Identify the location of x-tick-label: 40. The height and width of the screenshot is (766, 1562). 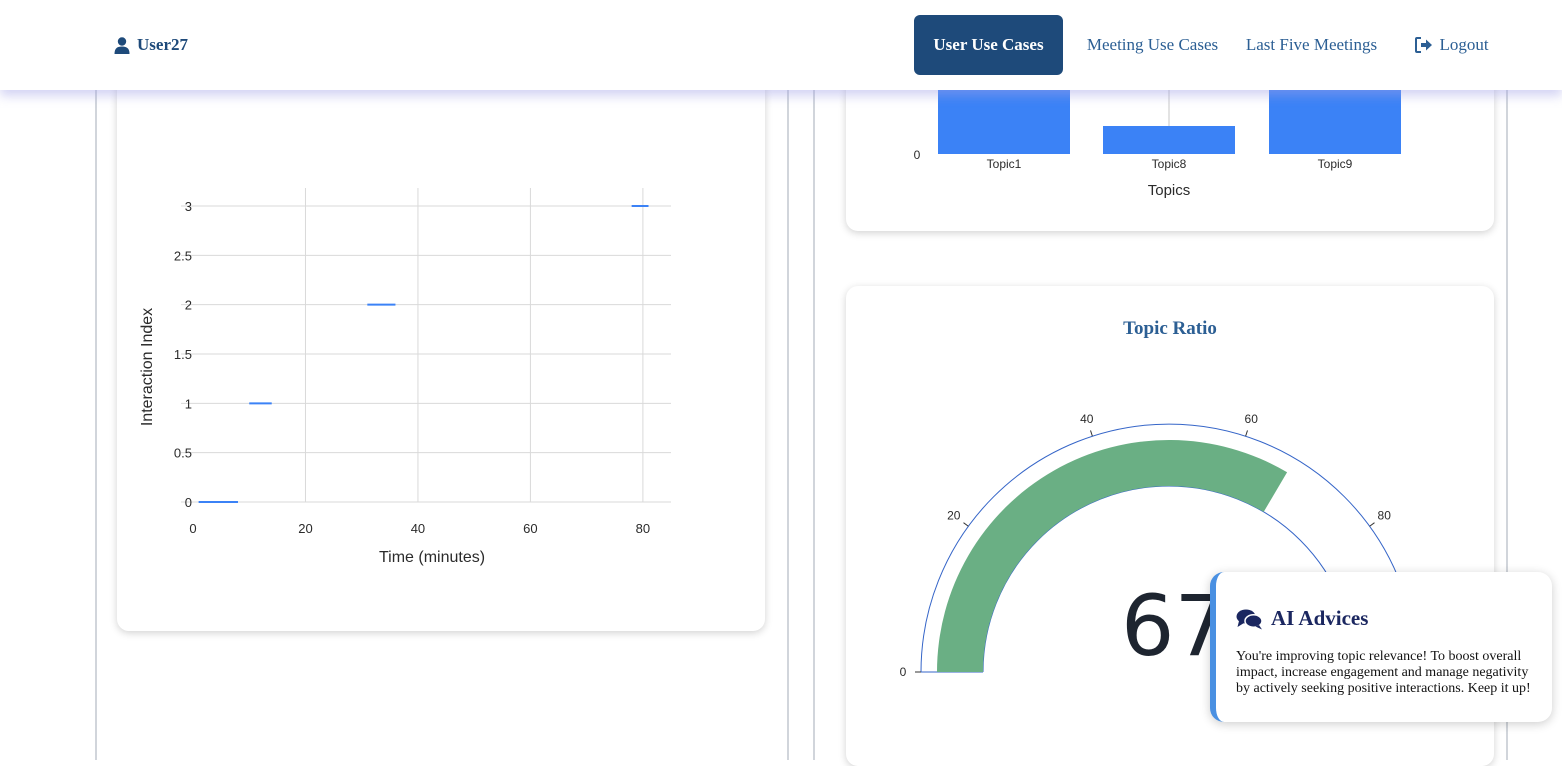
(418, 528).